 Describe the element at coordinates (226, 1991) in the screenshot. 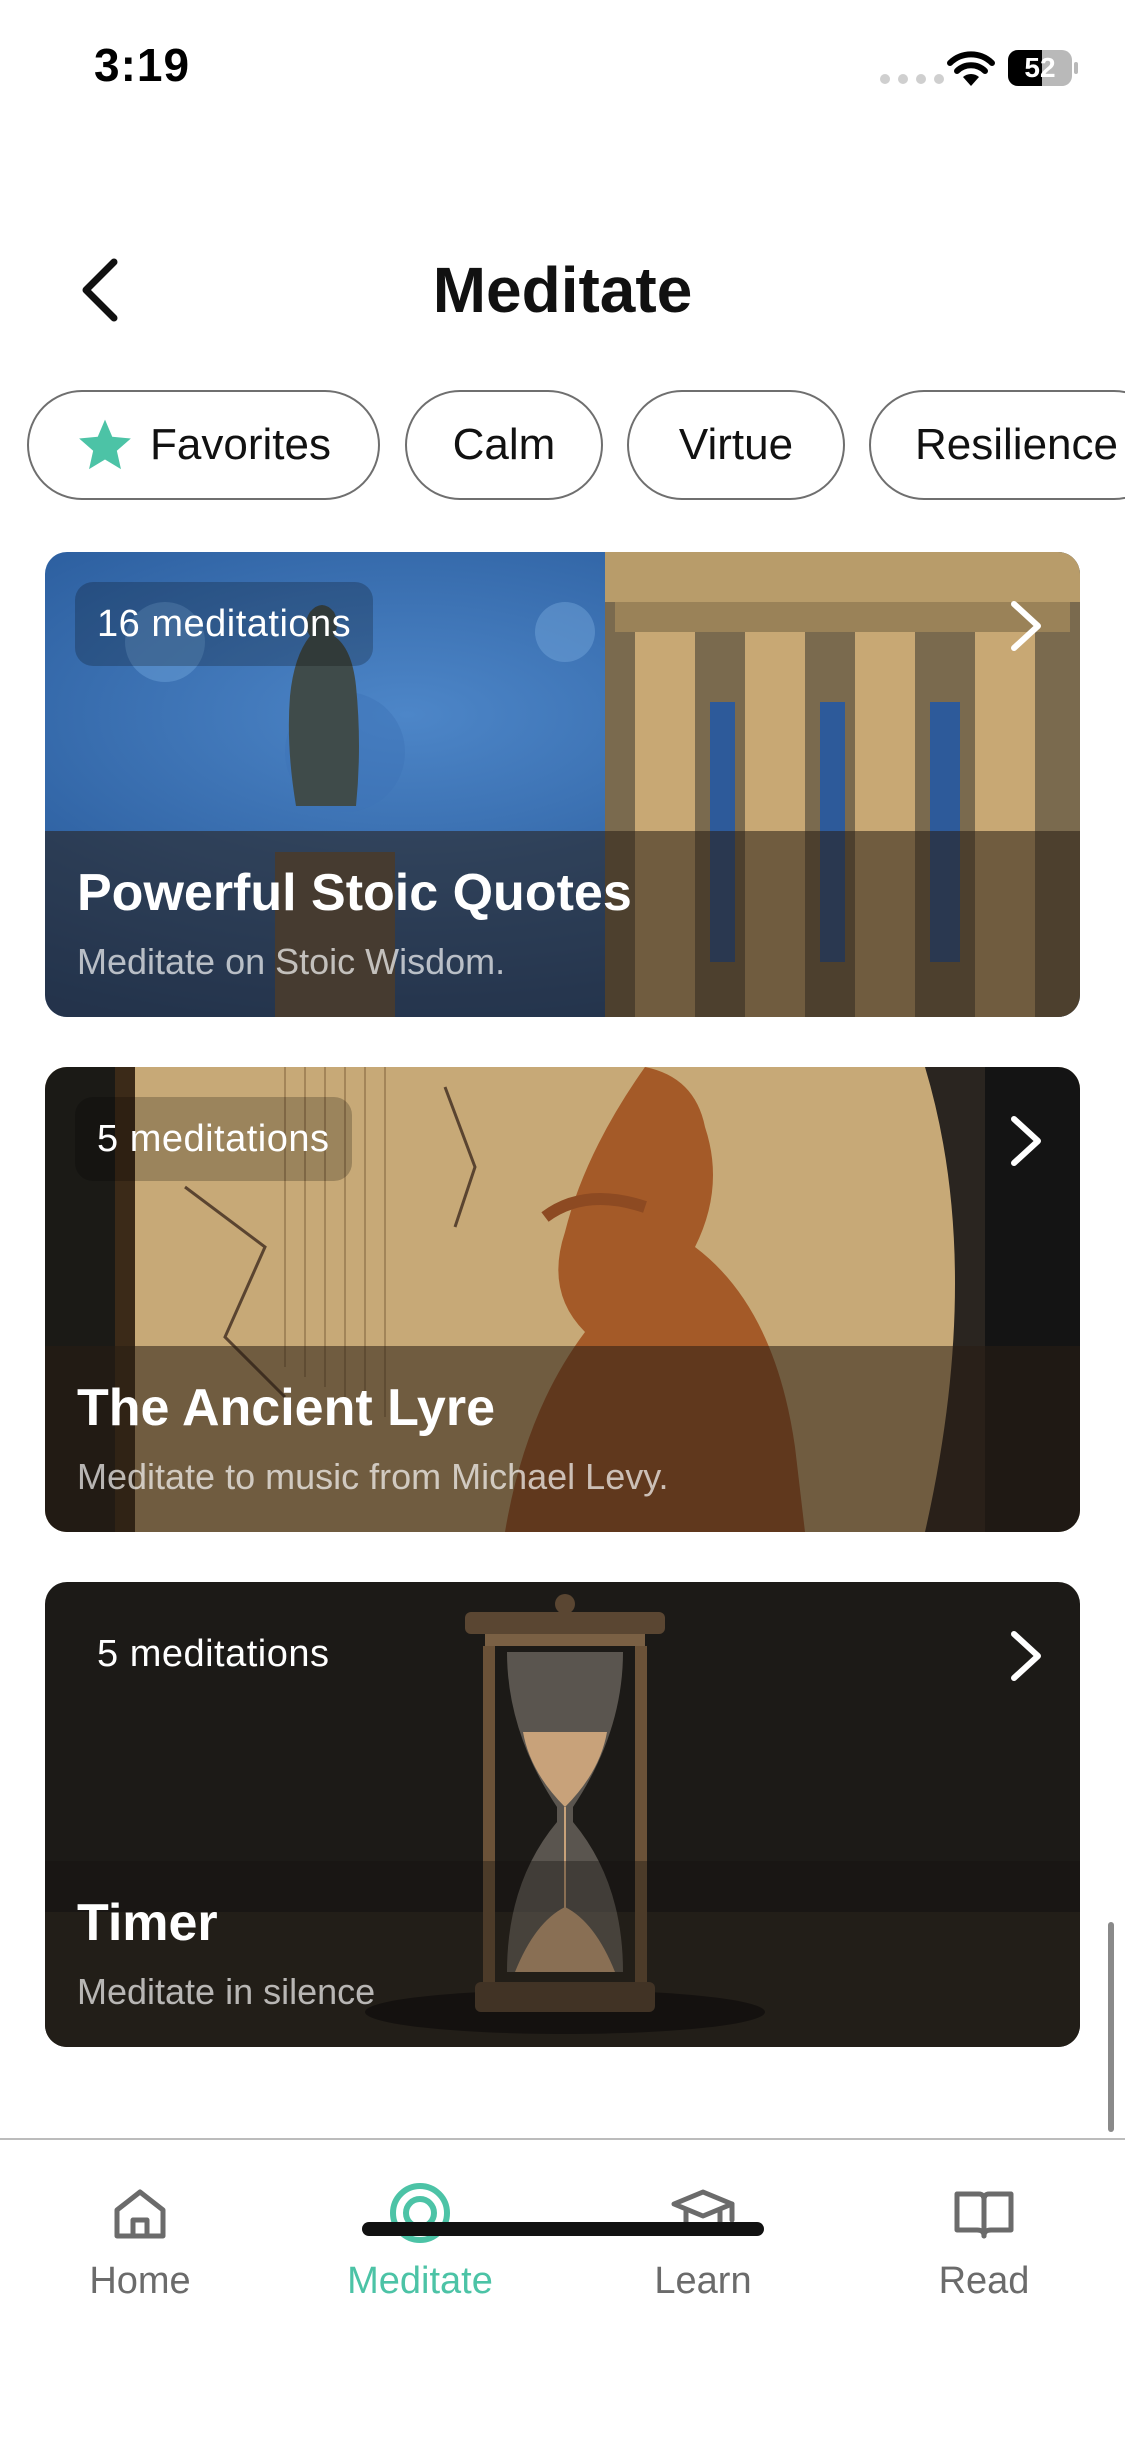

I see `card-subtitle: Meditate in silence` at that location.